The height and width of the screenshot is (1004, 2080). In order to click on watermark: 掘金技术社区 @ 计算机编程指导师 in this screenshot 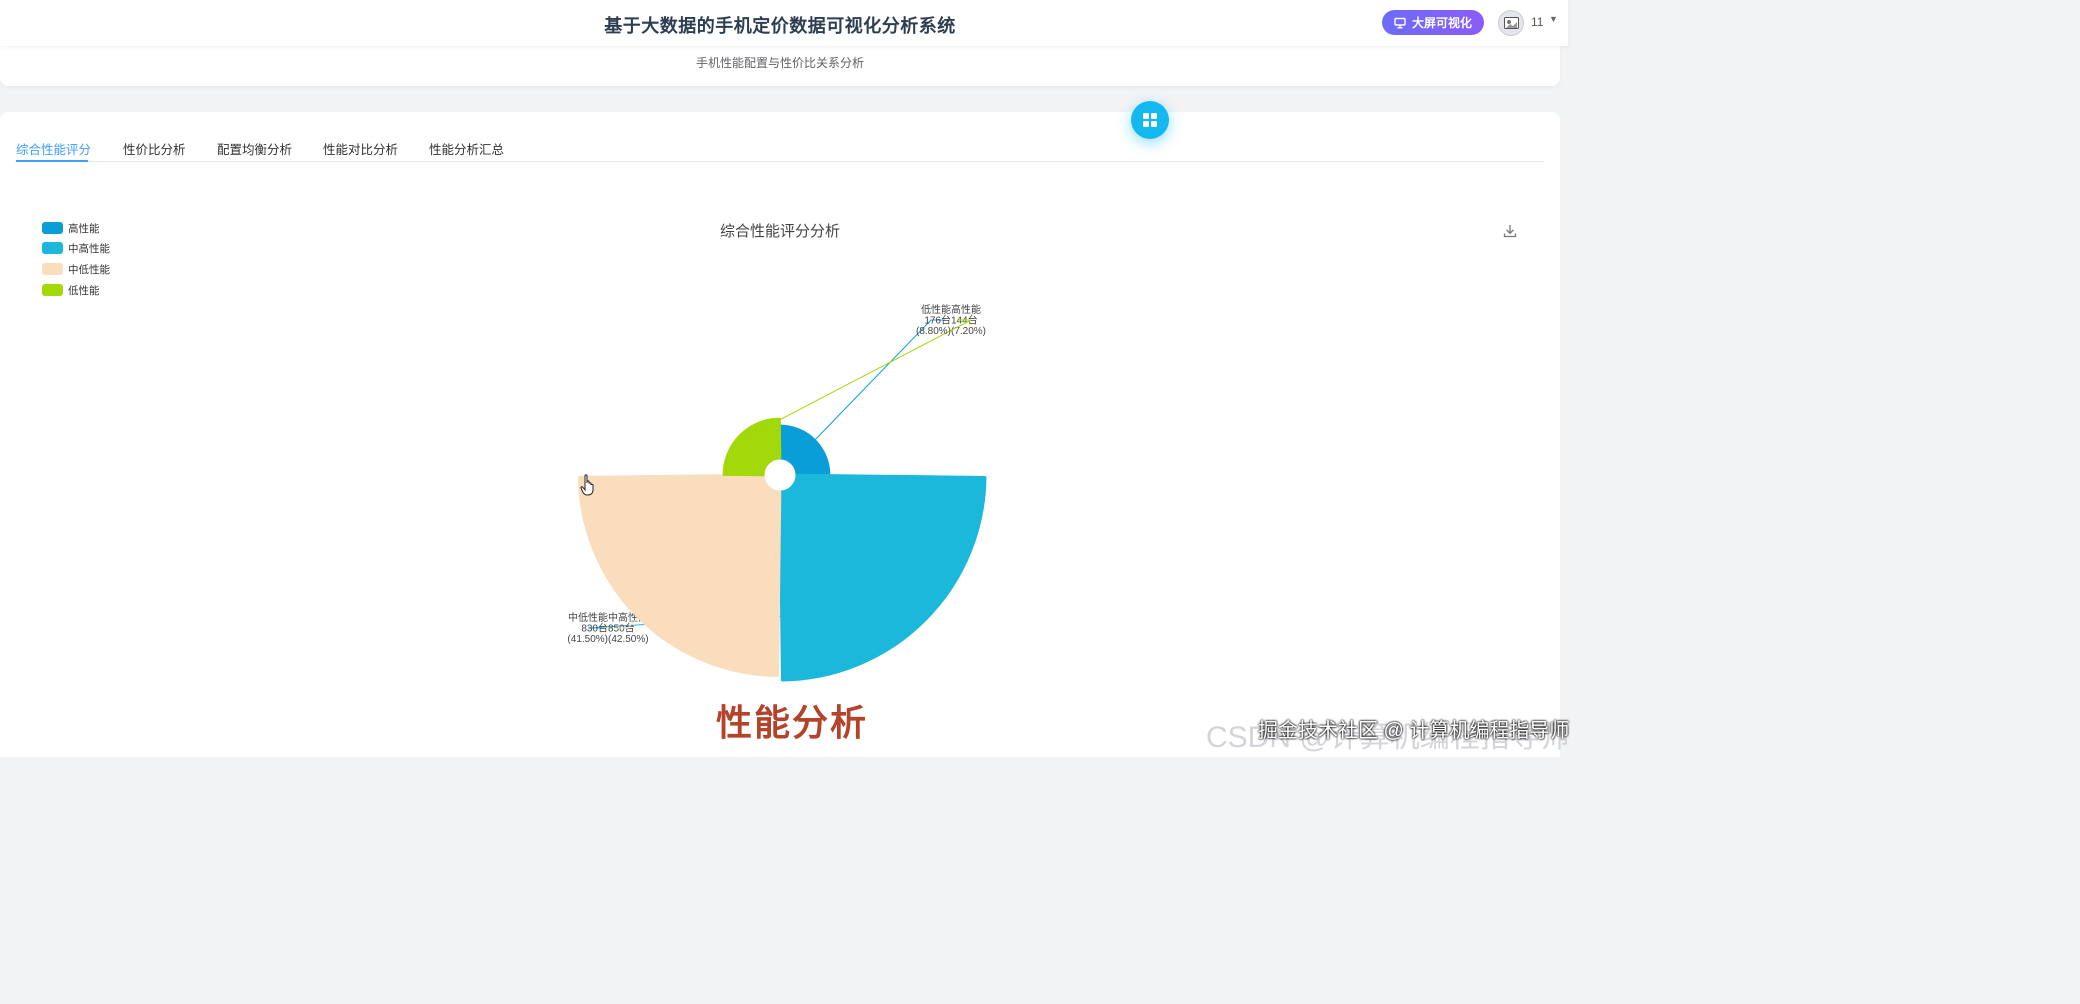, I will do `click(1414, 731)`.